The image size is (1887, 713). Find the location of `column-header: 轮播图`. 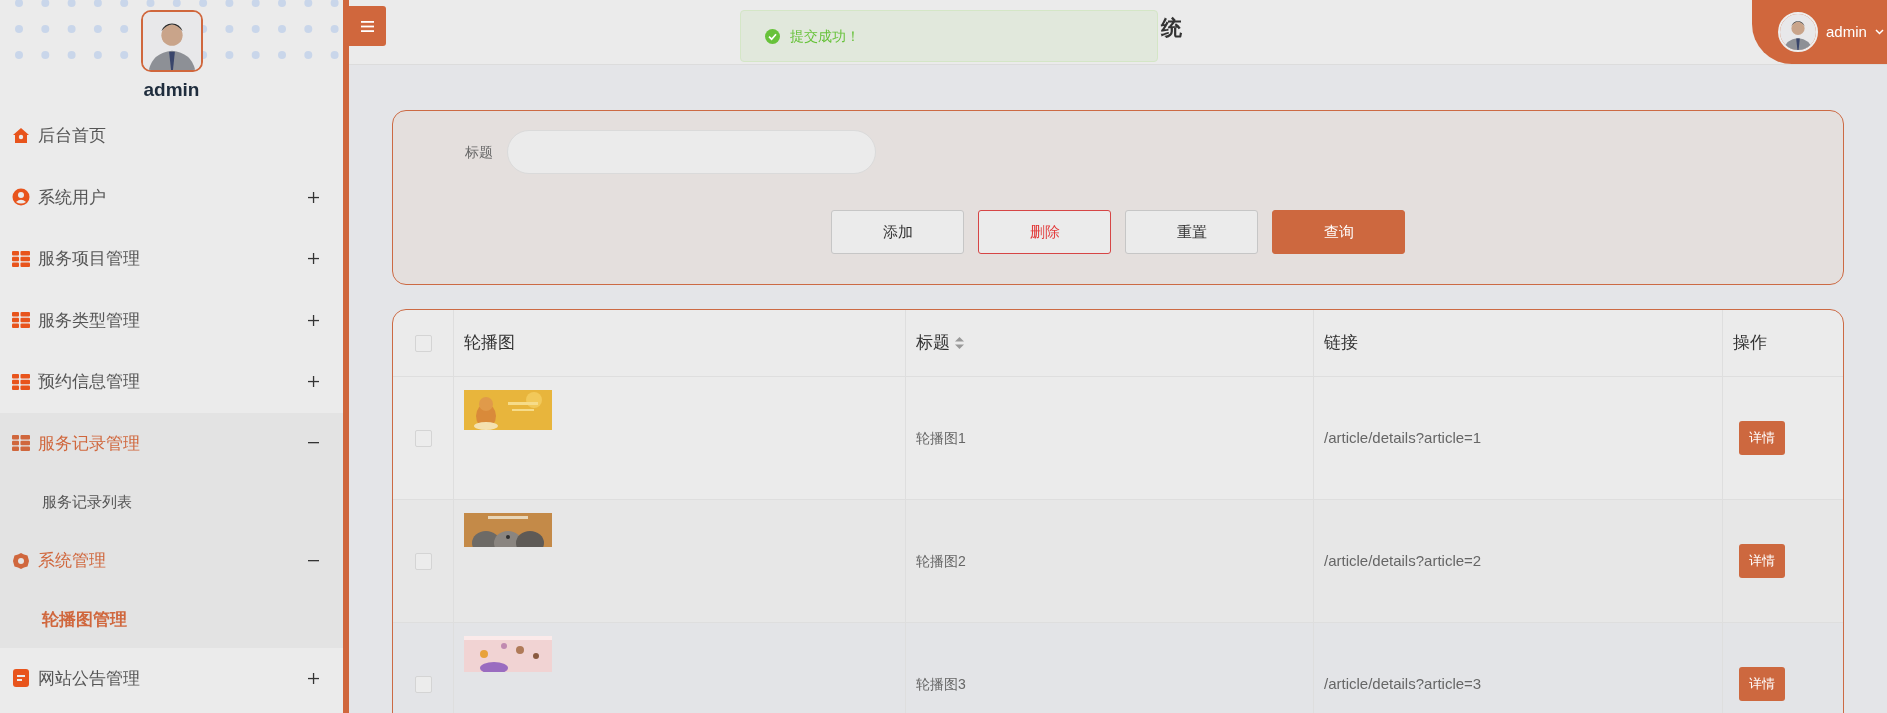

column-header: 轮播图 is located at coordinates (489, 343).